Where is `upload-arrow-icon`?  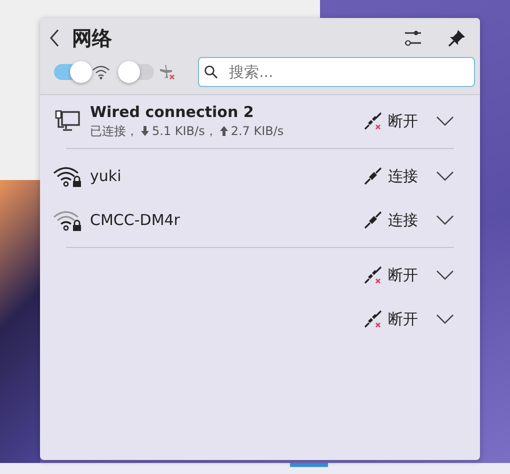 upload-arrow-icon is located at coordinates (224, 131).